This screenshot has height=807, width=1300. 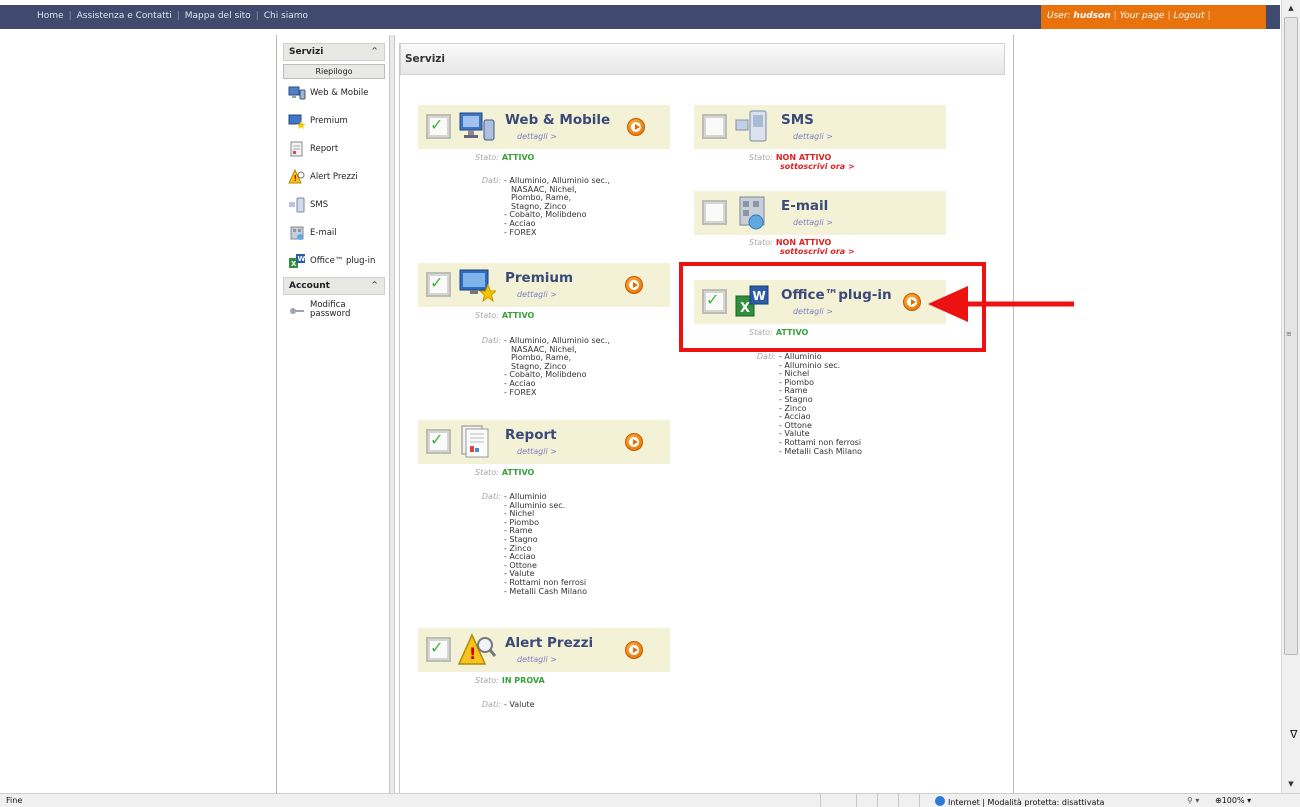 I want to click on zoom-level: ⊕100% ▾, so click(x=1233, y=800).